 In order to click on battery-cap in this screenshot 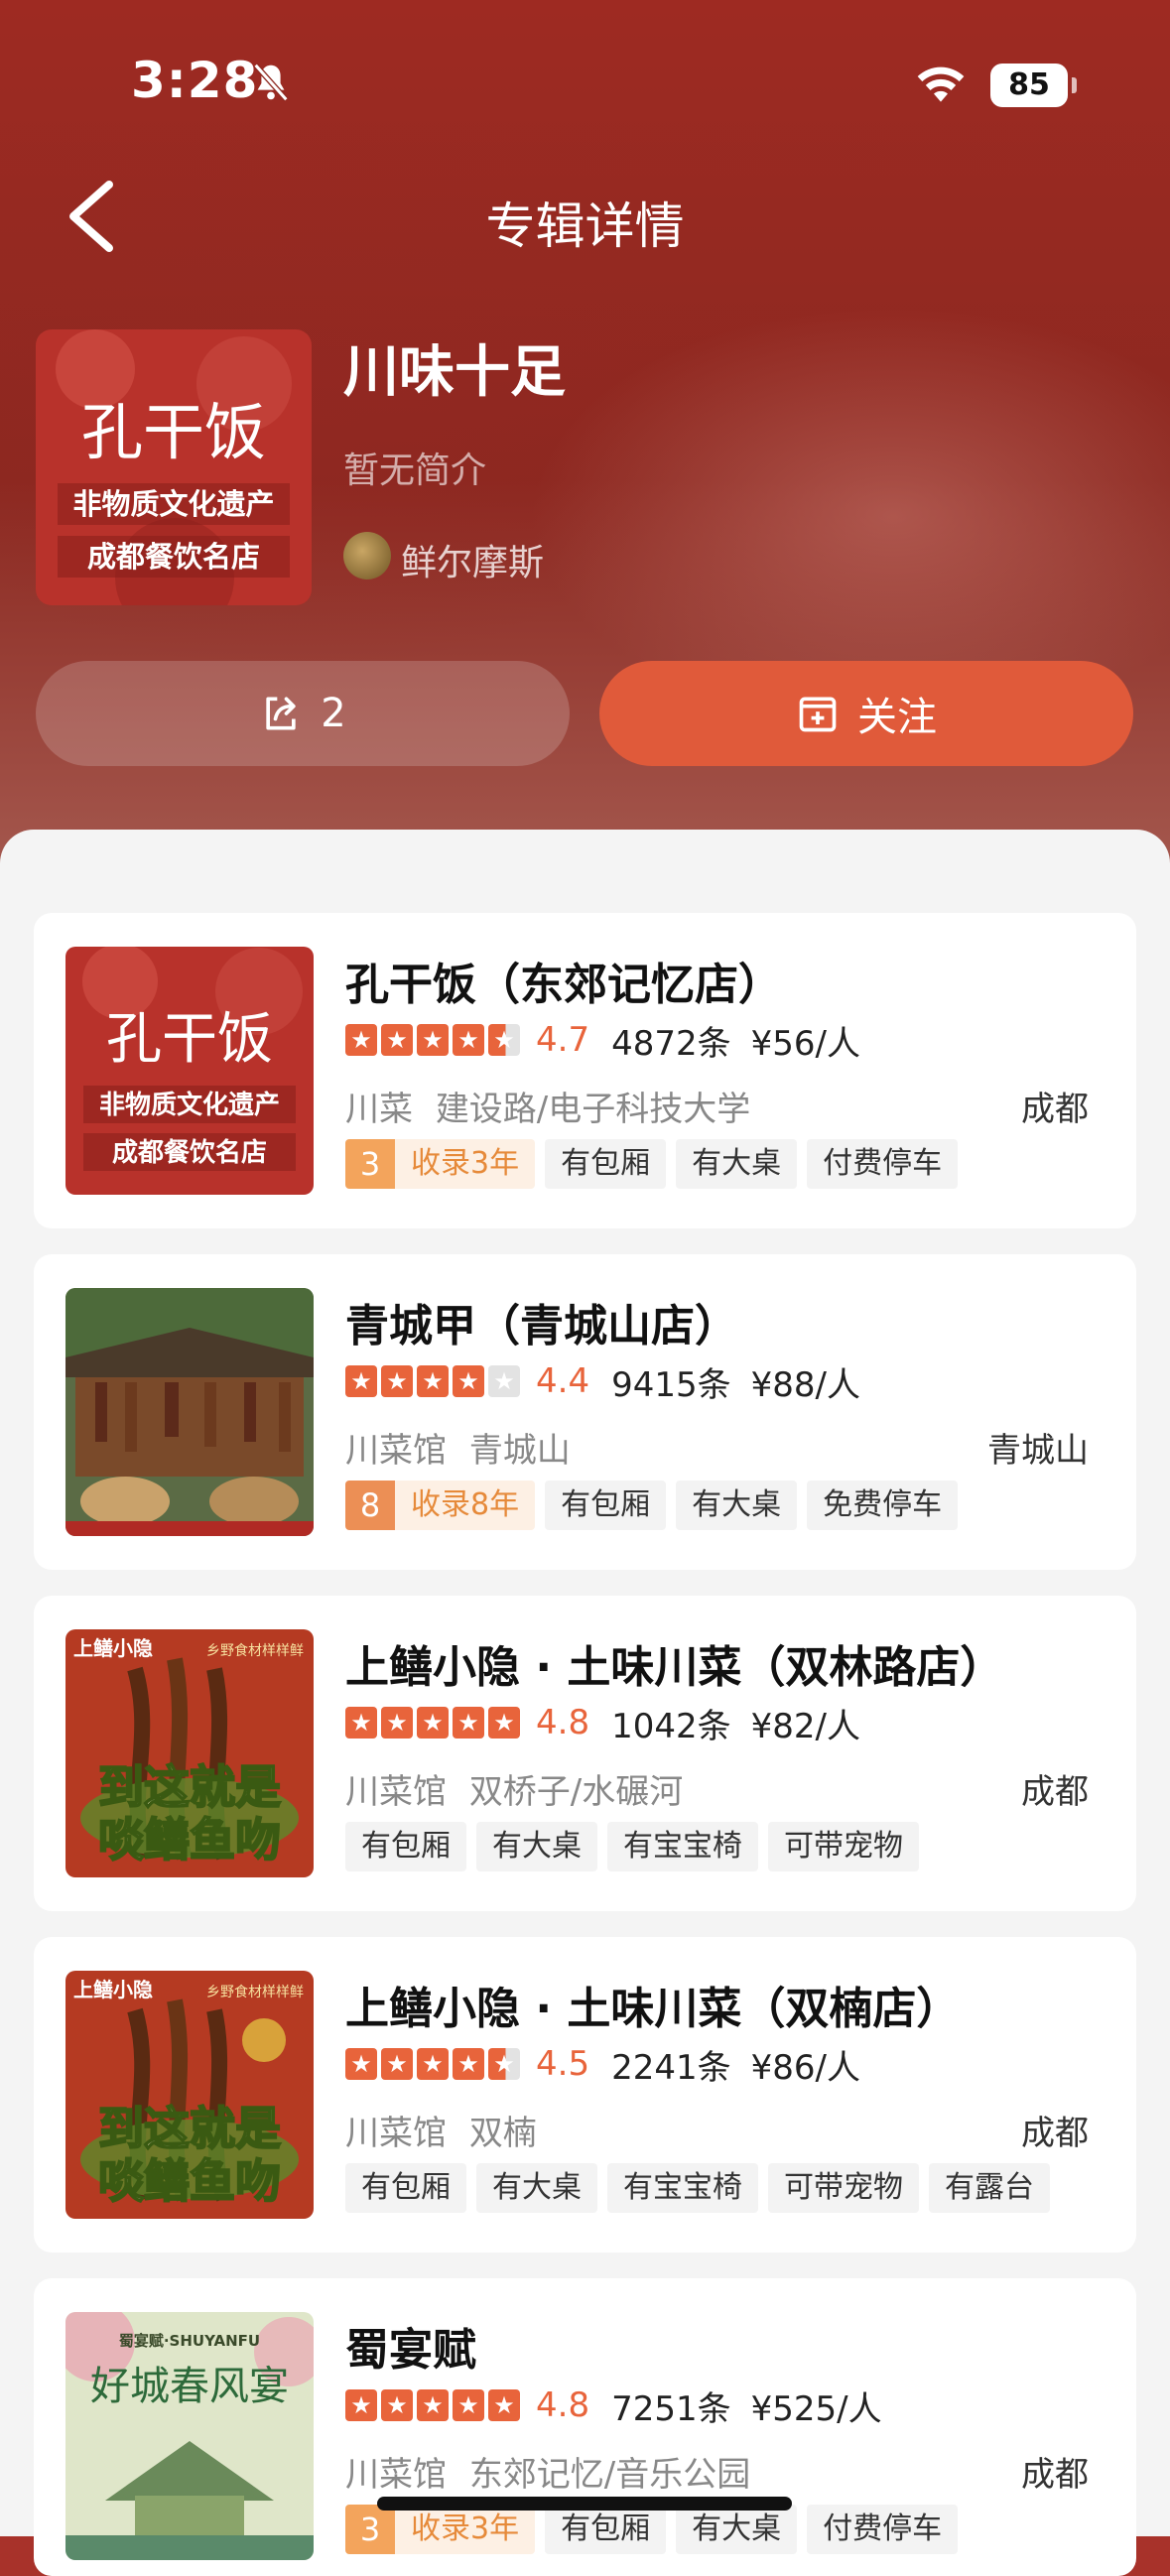, I will do `click(1074, 85)`.